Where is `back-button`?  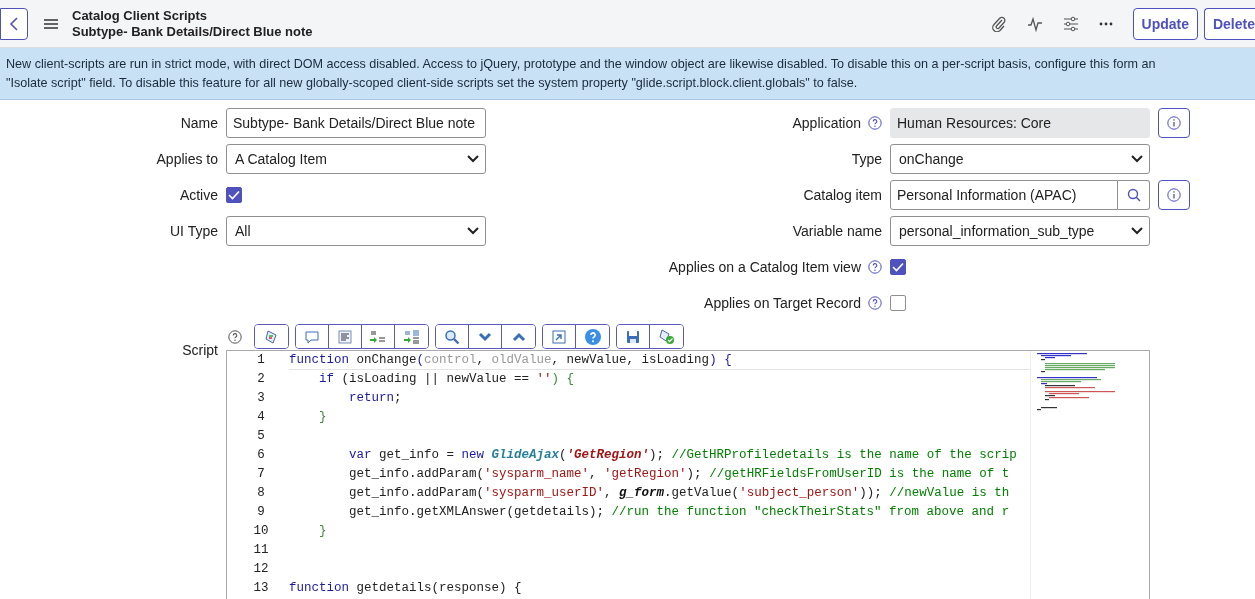
back-button is located at coordinates (14, 23).